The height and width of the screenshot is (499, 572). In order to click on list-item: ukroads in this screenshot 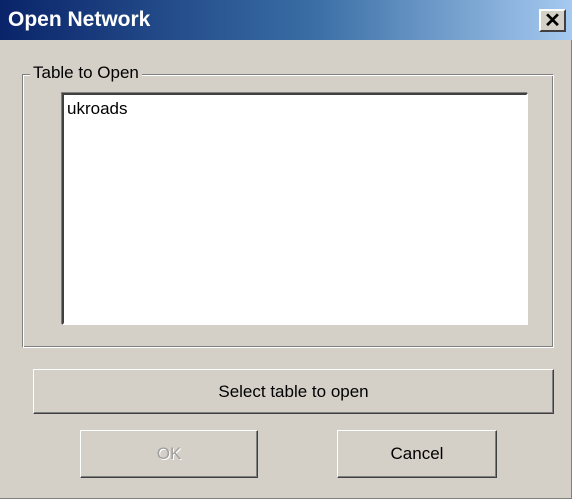, I will do `click(295, 109)`.